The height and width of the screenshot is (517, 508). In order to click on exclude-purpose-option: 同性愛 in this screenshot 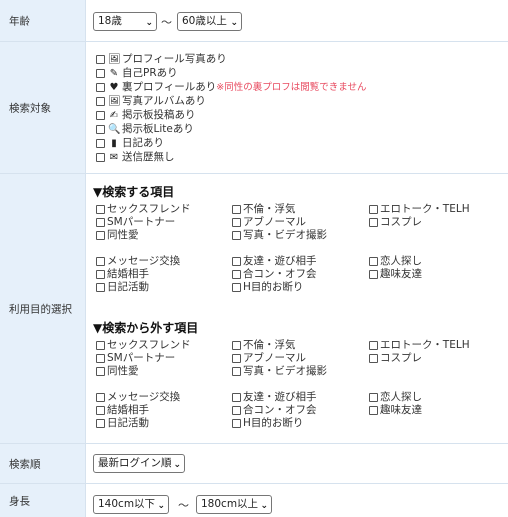, I will do `click(117, 371)`.